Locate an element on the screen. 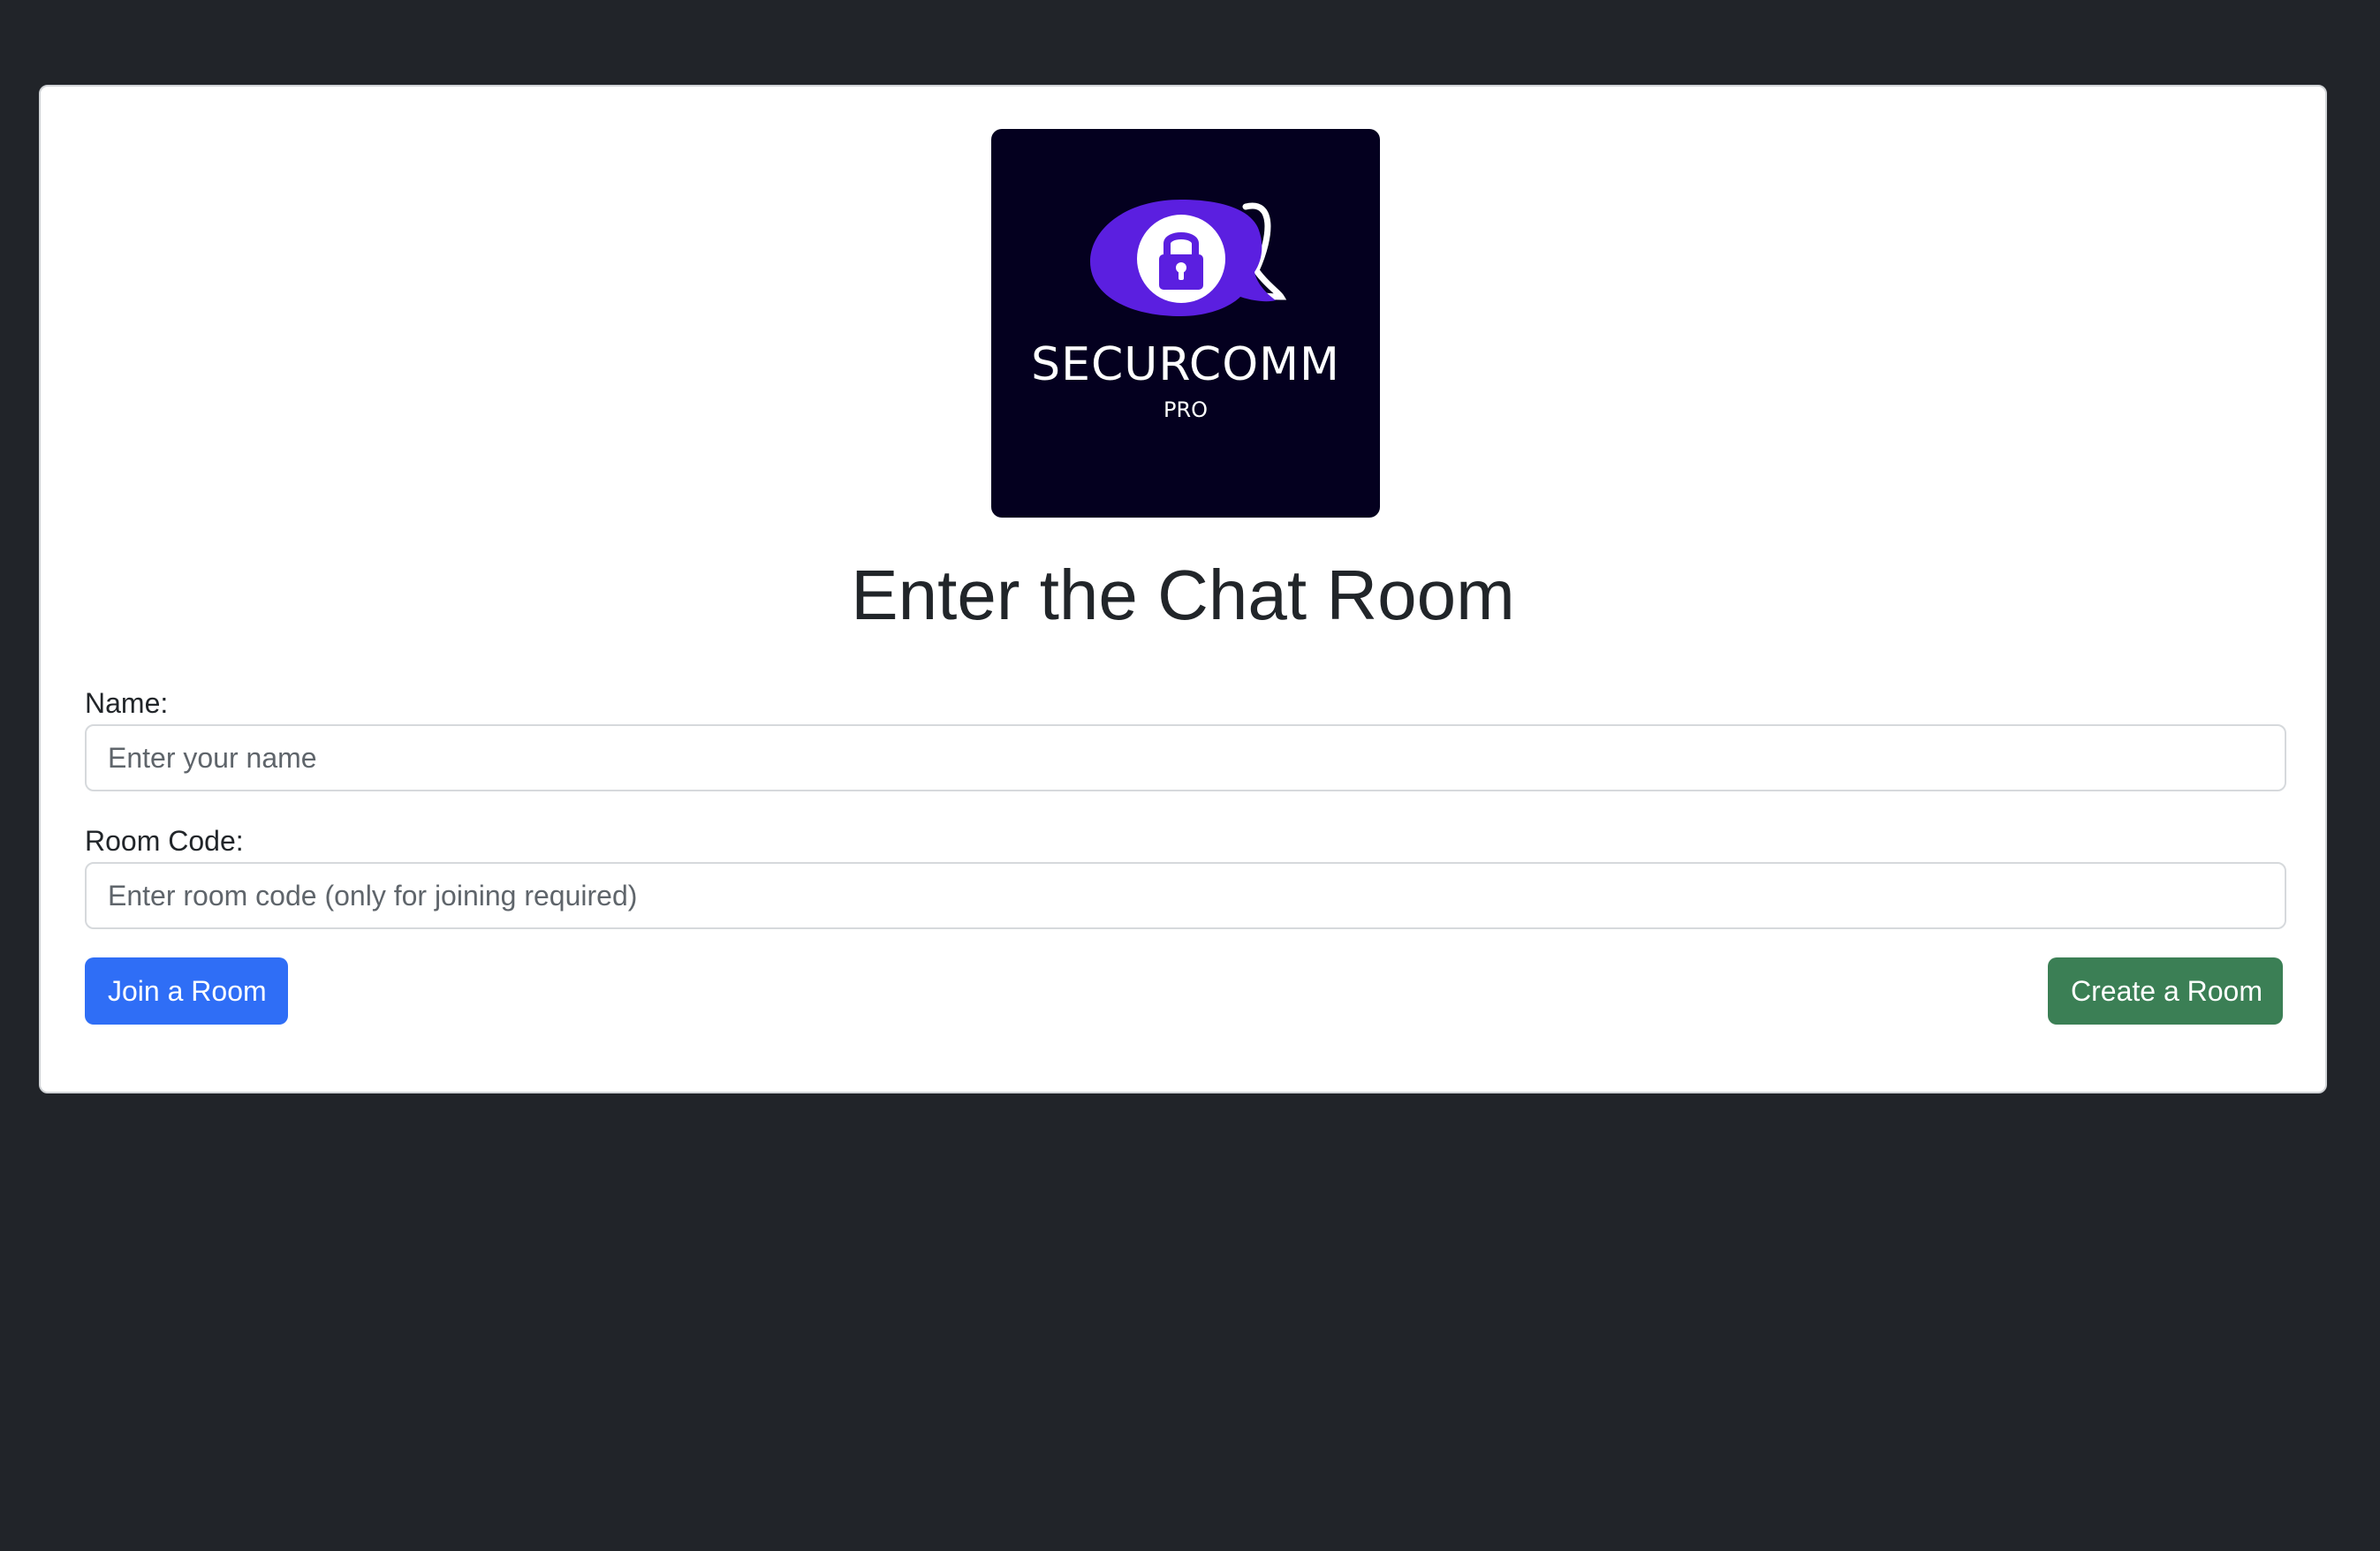  room-code-input is located at coordinates (1185, 896).